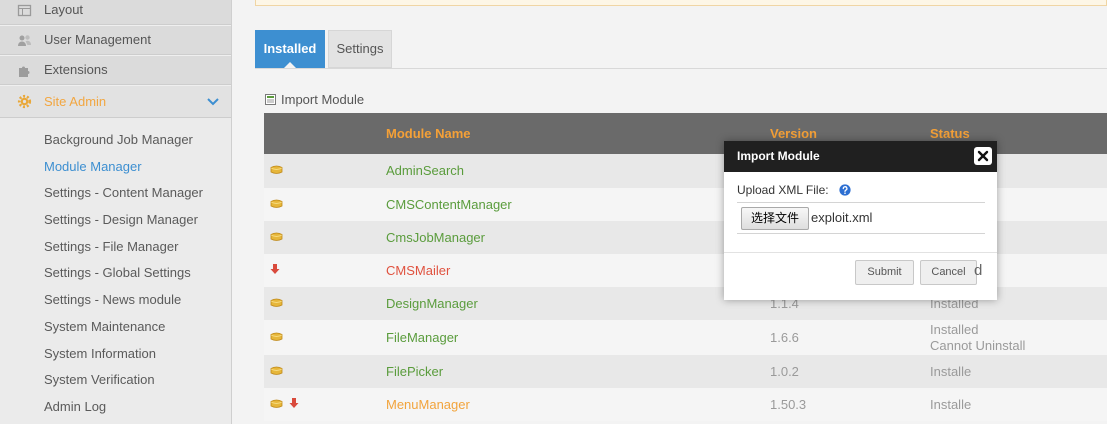  Describe the element at coordinates (978, 270) in the screenshot. I see `module-status-text: d` at that location.